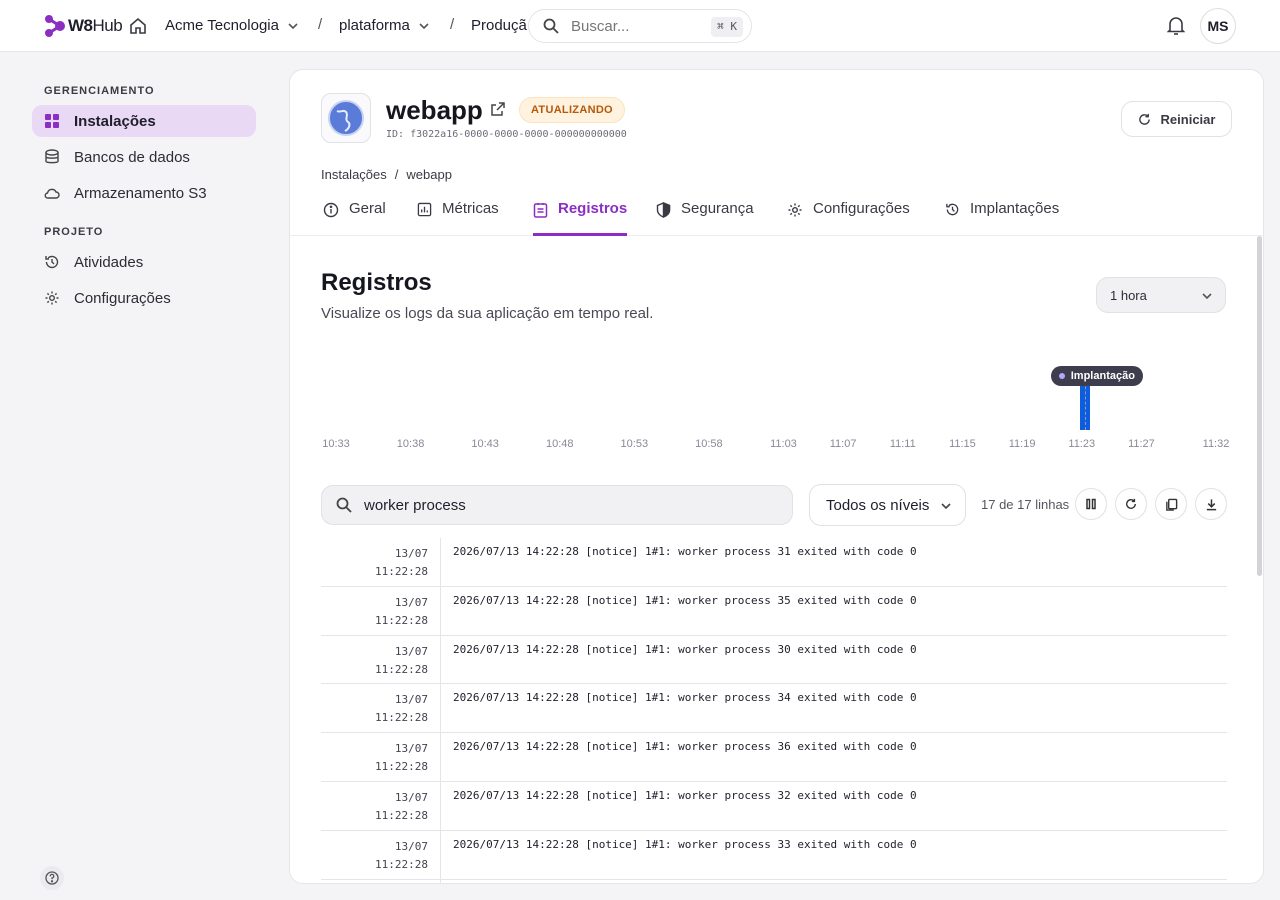 The width and height of the screenshot is (1280, 900). I want to click on download-button, so click(1211, 504).